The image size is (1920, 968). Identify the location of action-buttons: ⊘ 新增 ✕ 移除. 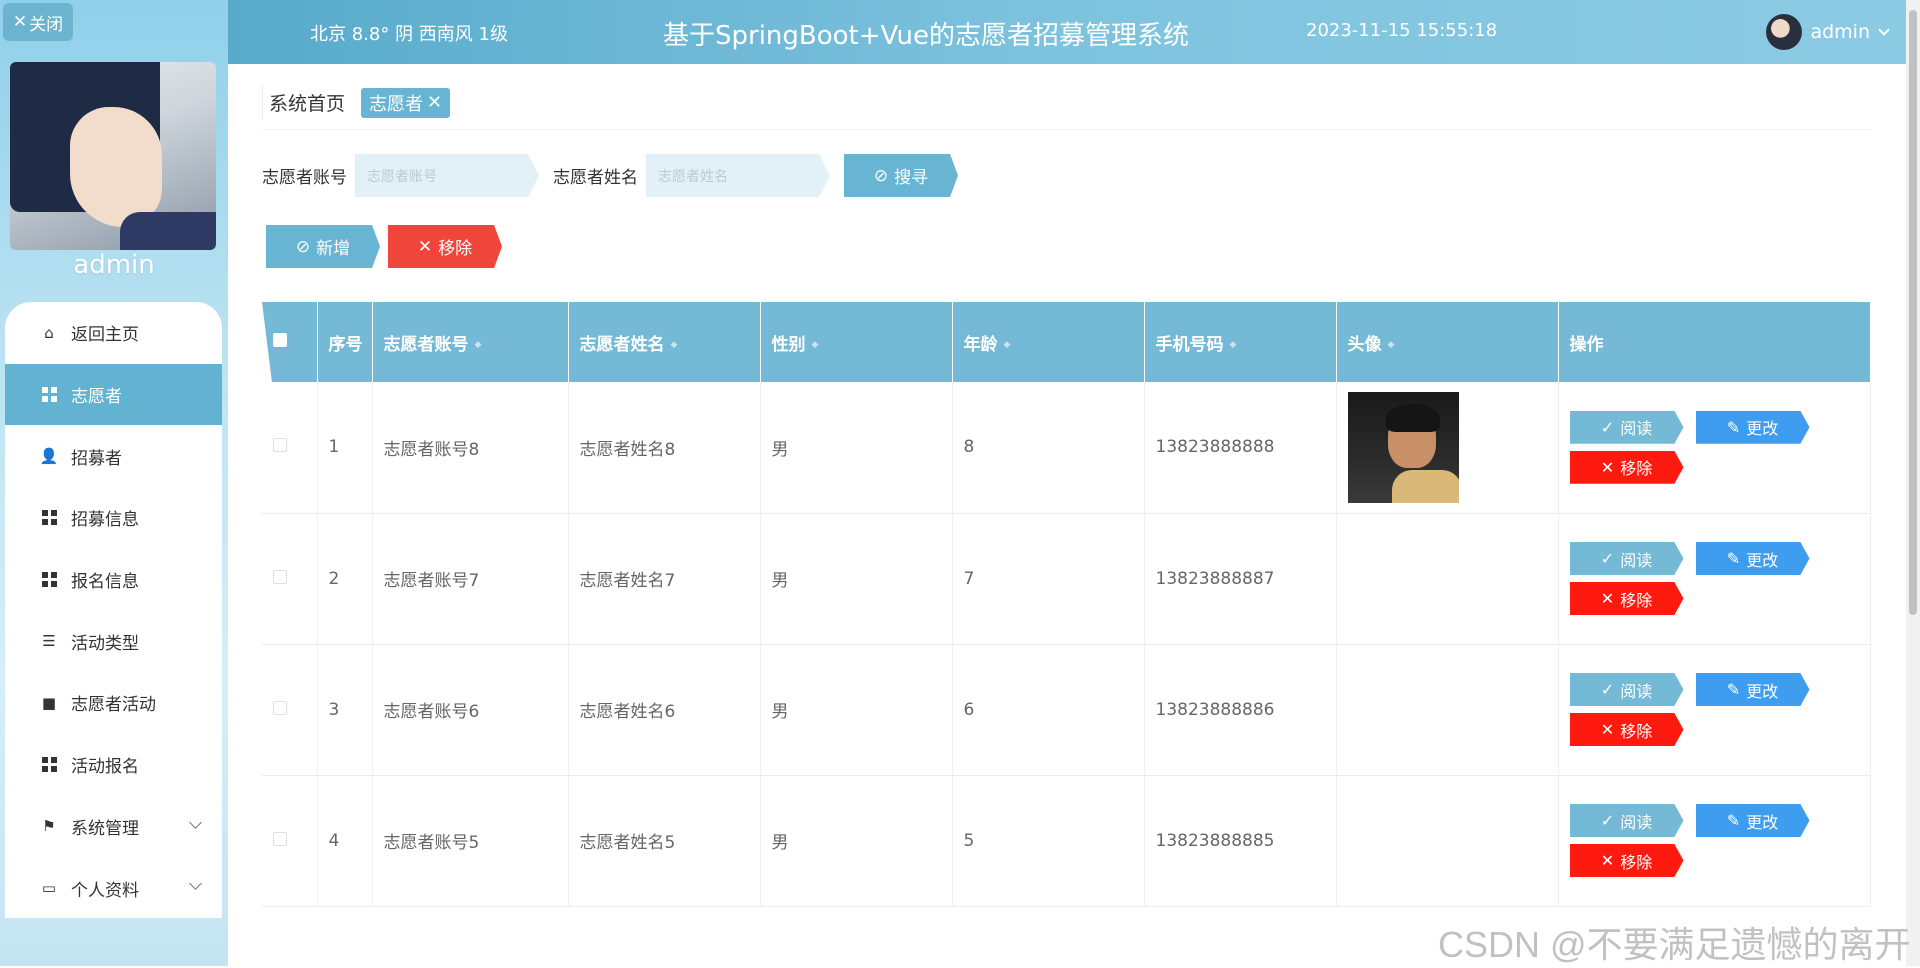
(384, 246).